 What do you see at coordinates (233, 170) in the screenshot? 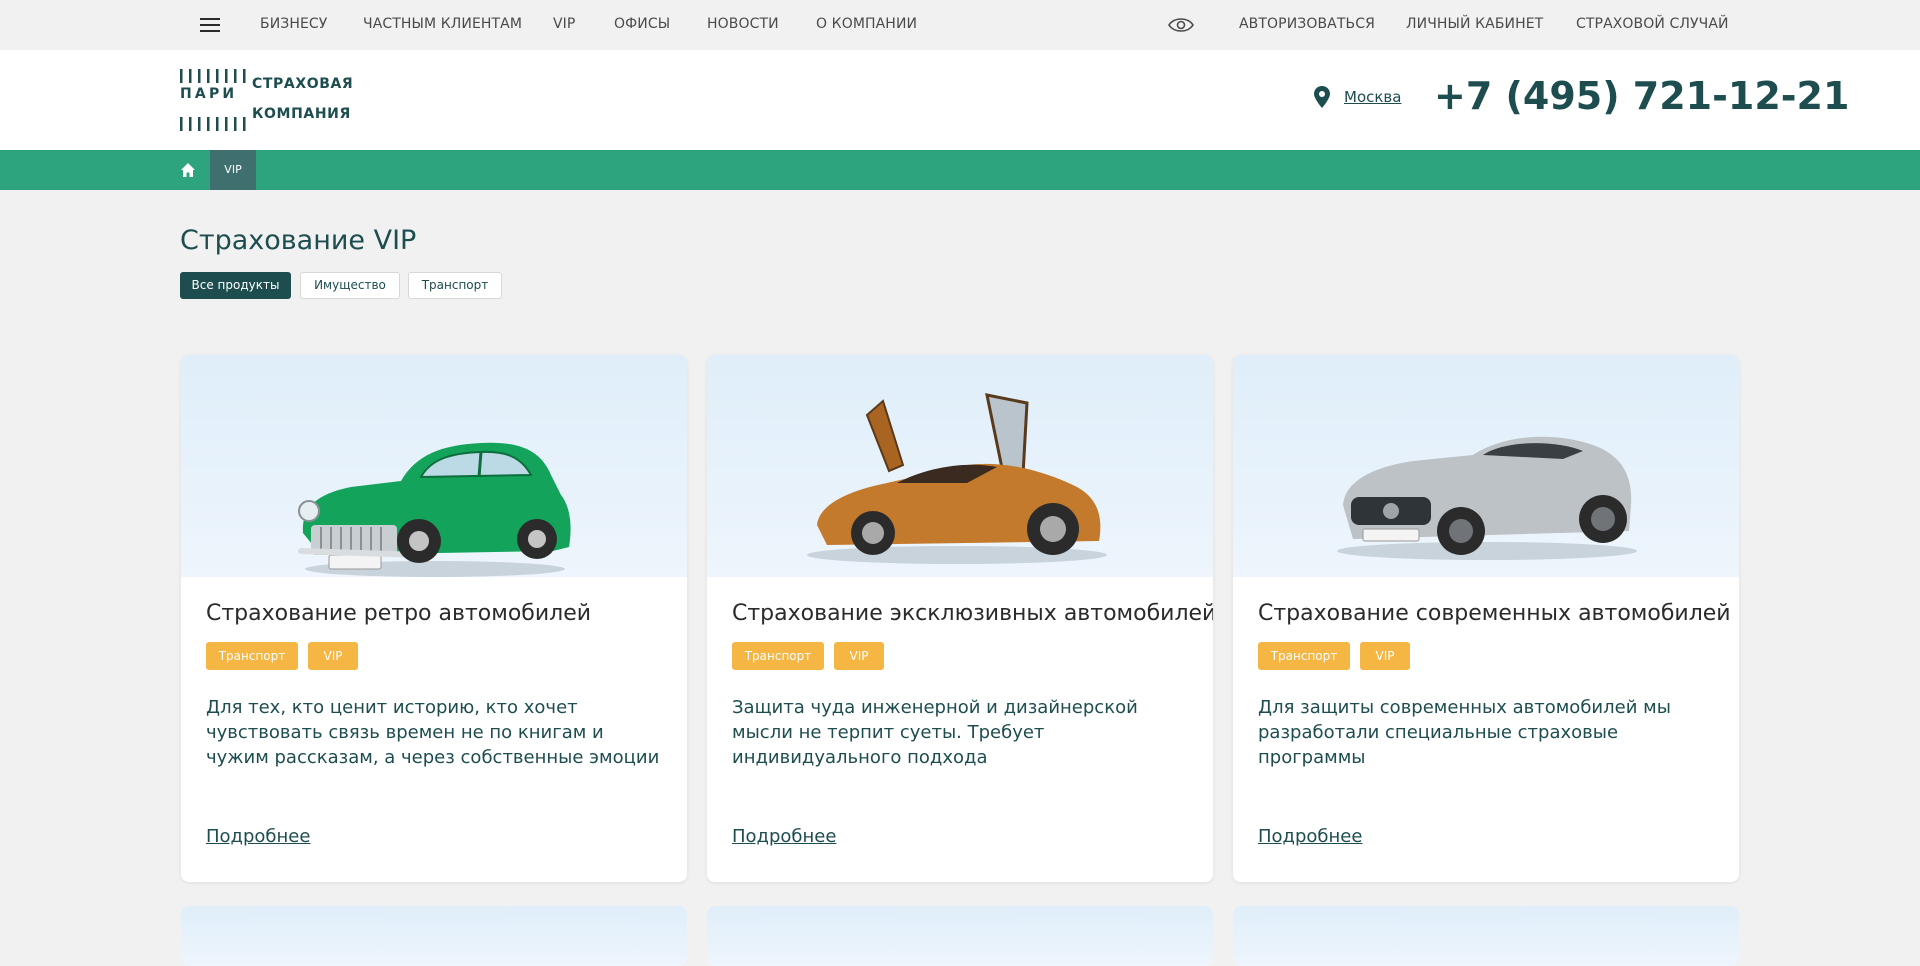
I see `breadcrumb-current: VIP` at bounding box center [233, 170].